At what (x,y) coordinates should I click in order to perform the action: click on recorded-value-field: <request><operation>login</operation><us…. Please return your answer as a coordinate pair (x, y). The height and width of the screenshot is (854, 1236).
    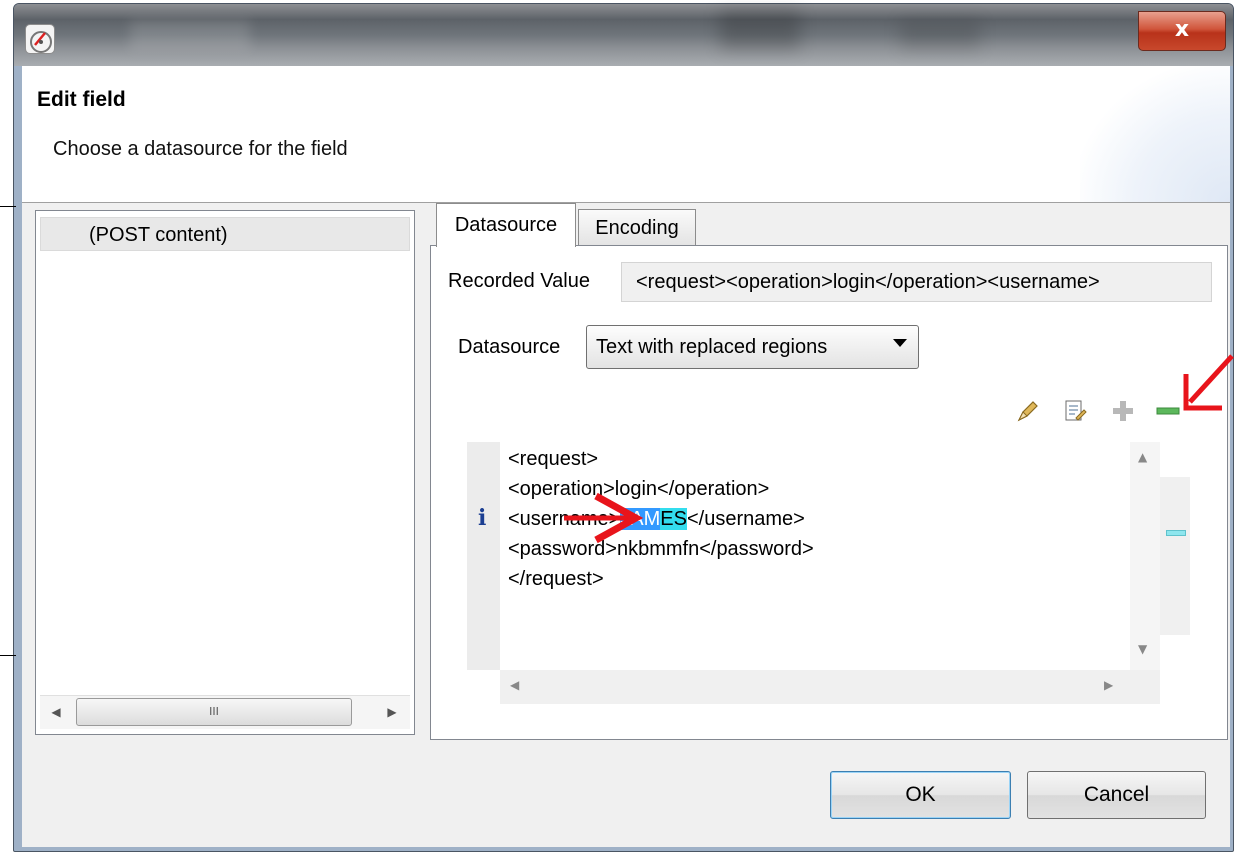
    Looking at the image, I should click on (916, 282).